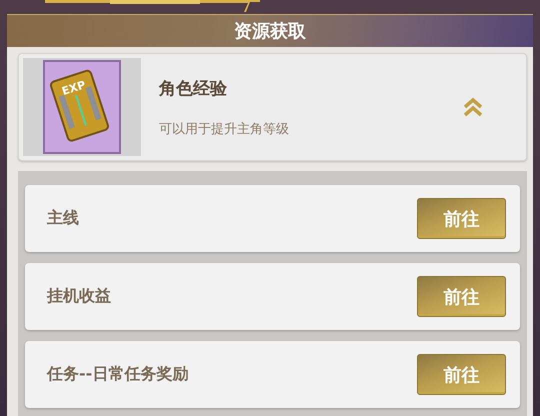  What do you see at coordinates (63, 218) in the screenshot?
I see `source-label: 主线` at bounding box center [63, 218].